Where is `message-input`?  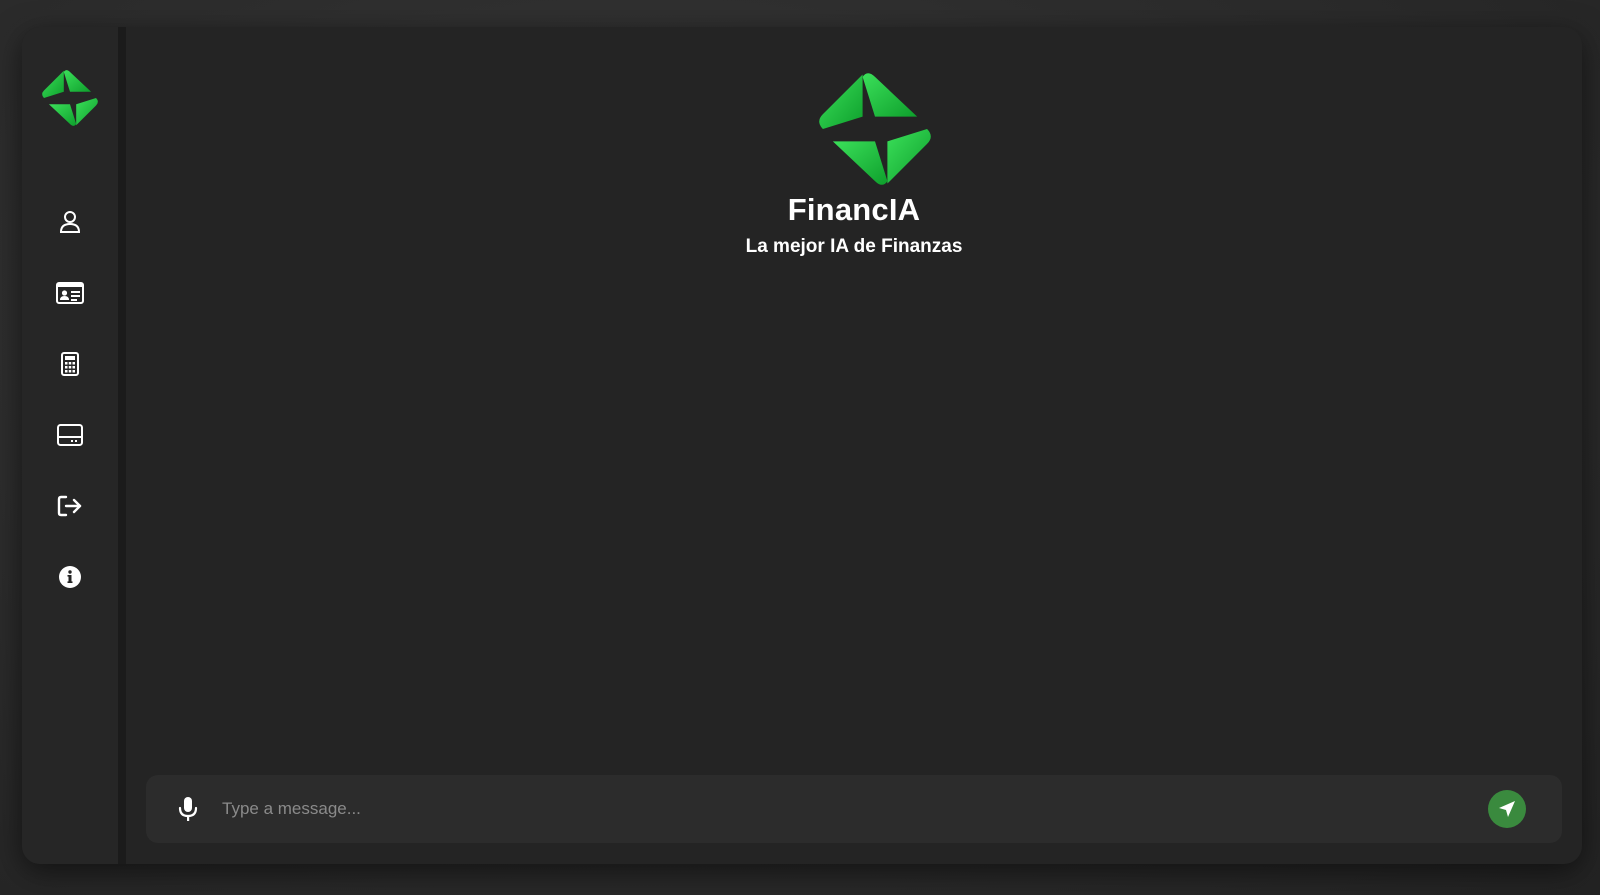 message-input is located at coordinates (842, 809).